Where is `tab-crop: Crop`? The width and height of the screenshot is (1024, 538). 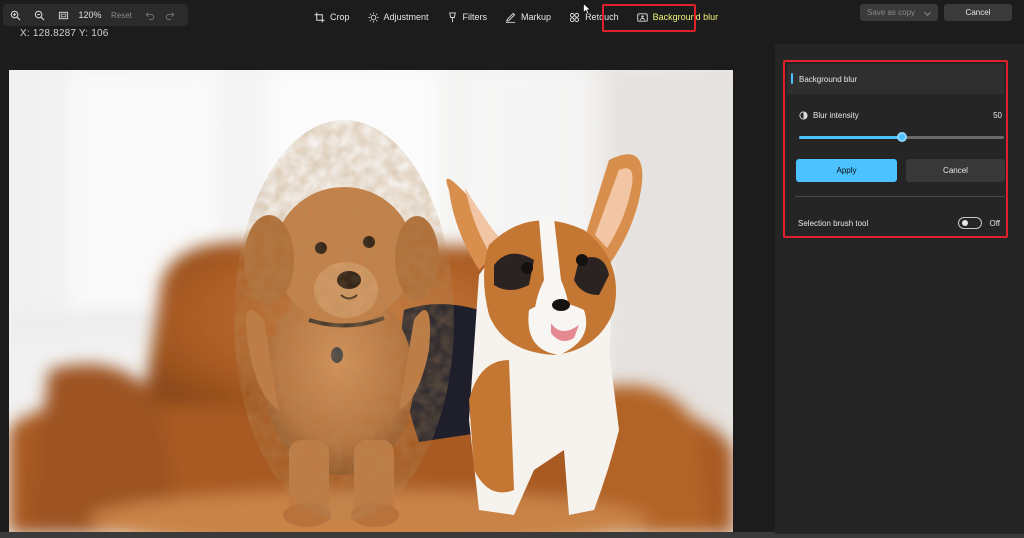 tab-crop: Crop is located at coordinates (332, 17).